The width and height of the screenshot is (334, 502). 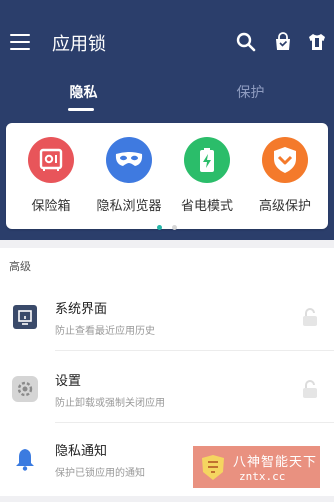 What do you see at coordinates (100, 473) in the screenshot?
I see `item-description: 保护已锁应用的通知` at bounding box center [100, 473].